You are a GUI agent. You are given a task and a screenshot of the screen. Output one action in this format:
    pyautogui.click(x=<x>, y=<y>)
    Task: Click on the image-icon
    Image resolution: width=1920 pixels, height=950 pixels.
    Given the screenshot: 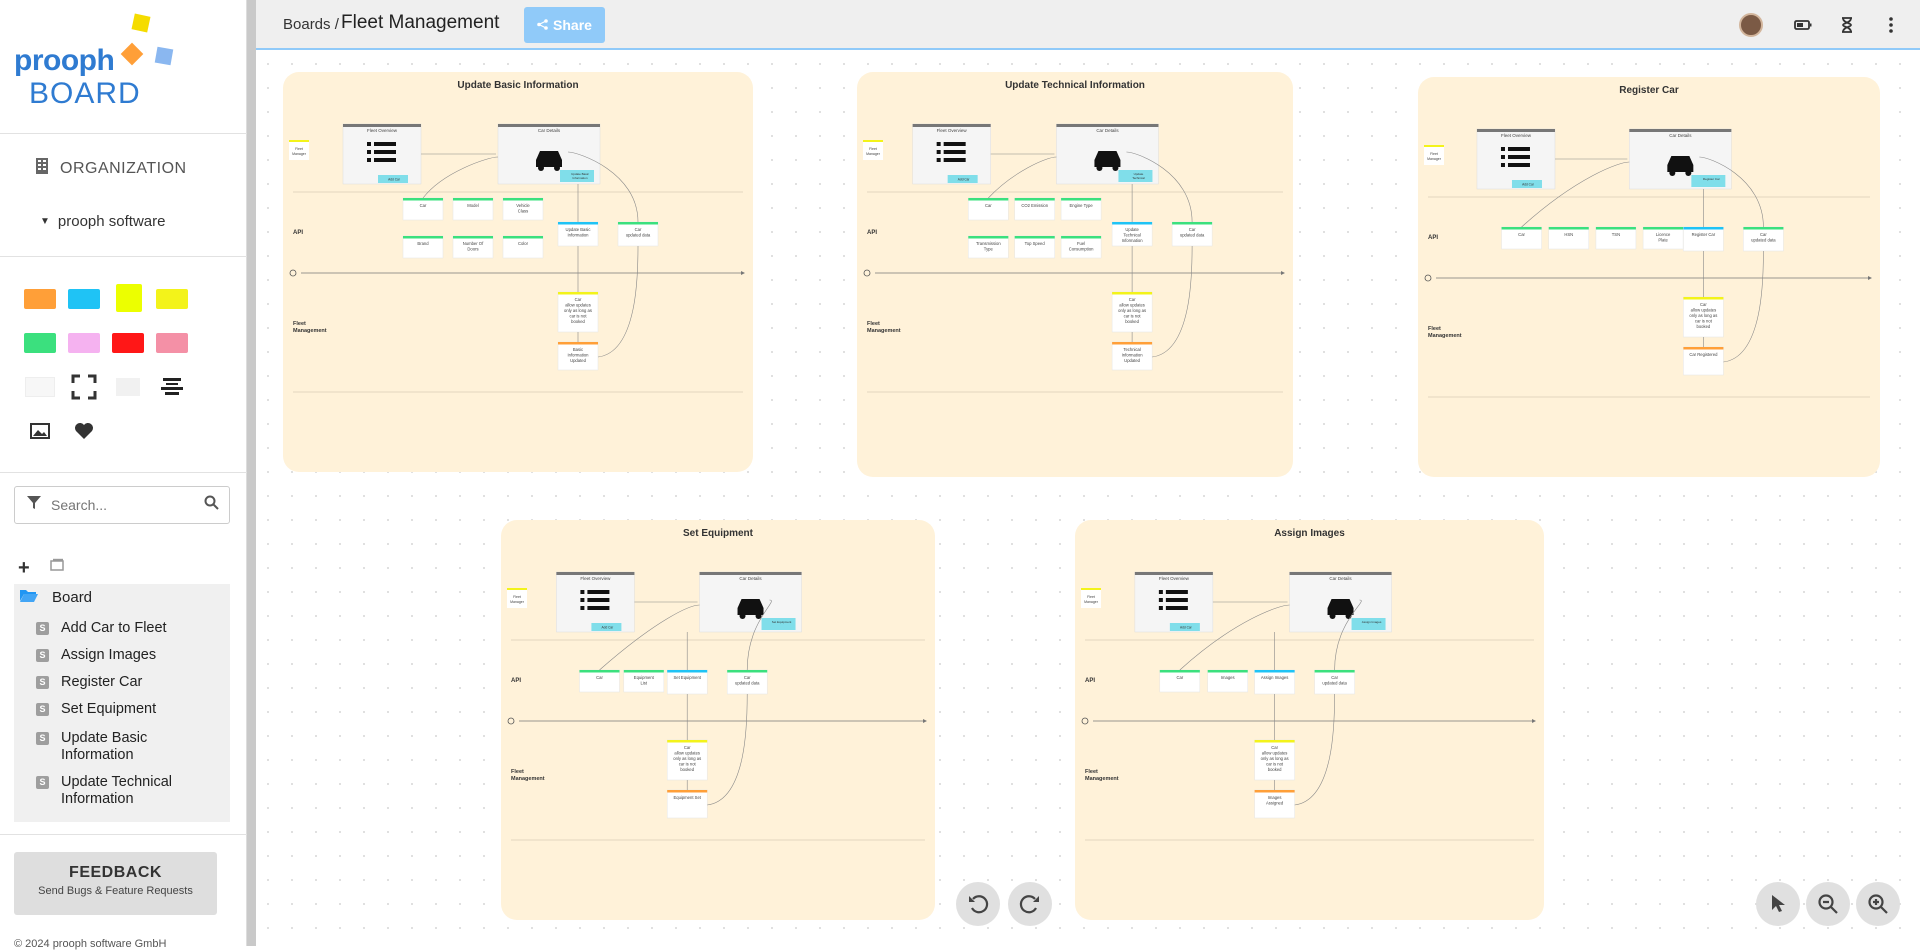 What is the action you would take?
    pyautogui.click(x=40, y=431)
    